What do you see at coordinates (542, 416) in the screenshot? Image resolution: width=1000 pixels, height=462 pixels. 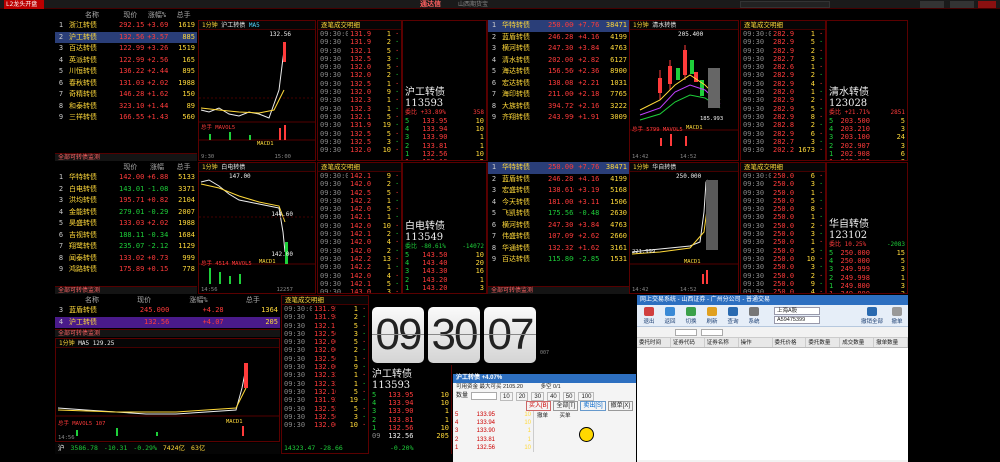 I see `cancel-label: 撤单` at bounding box center [542, 416].